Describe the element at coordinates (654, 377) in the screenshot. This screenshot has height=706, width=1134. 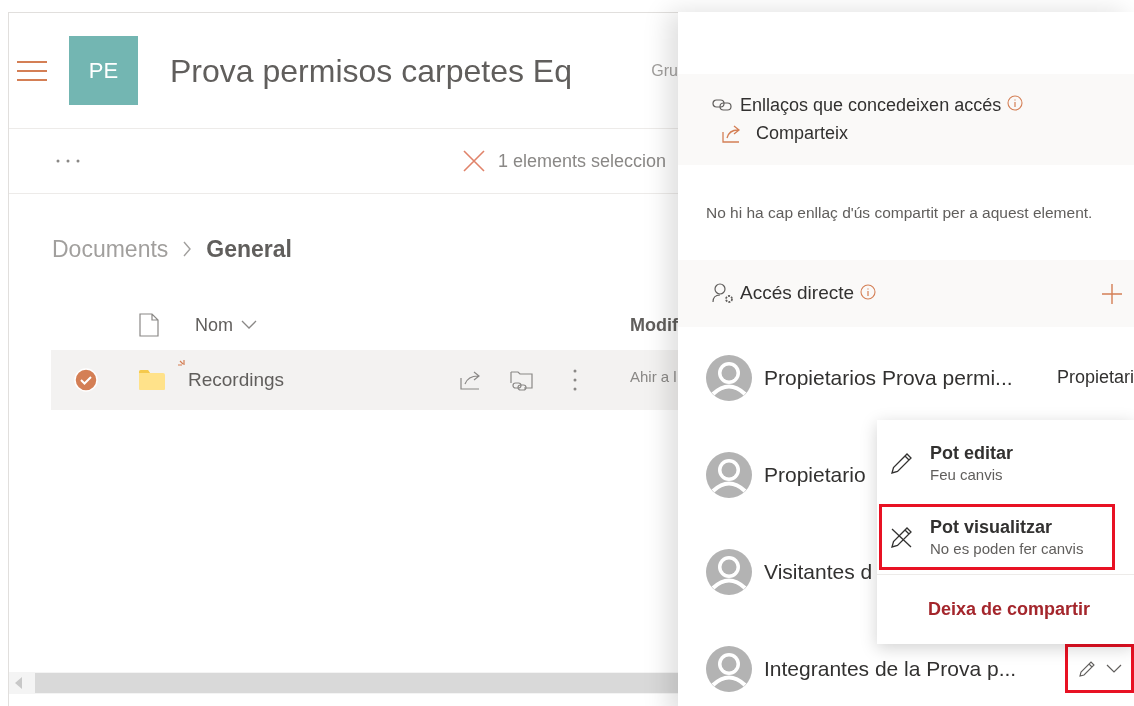
I see `modified-date: Ahir a l` at that location.